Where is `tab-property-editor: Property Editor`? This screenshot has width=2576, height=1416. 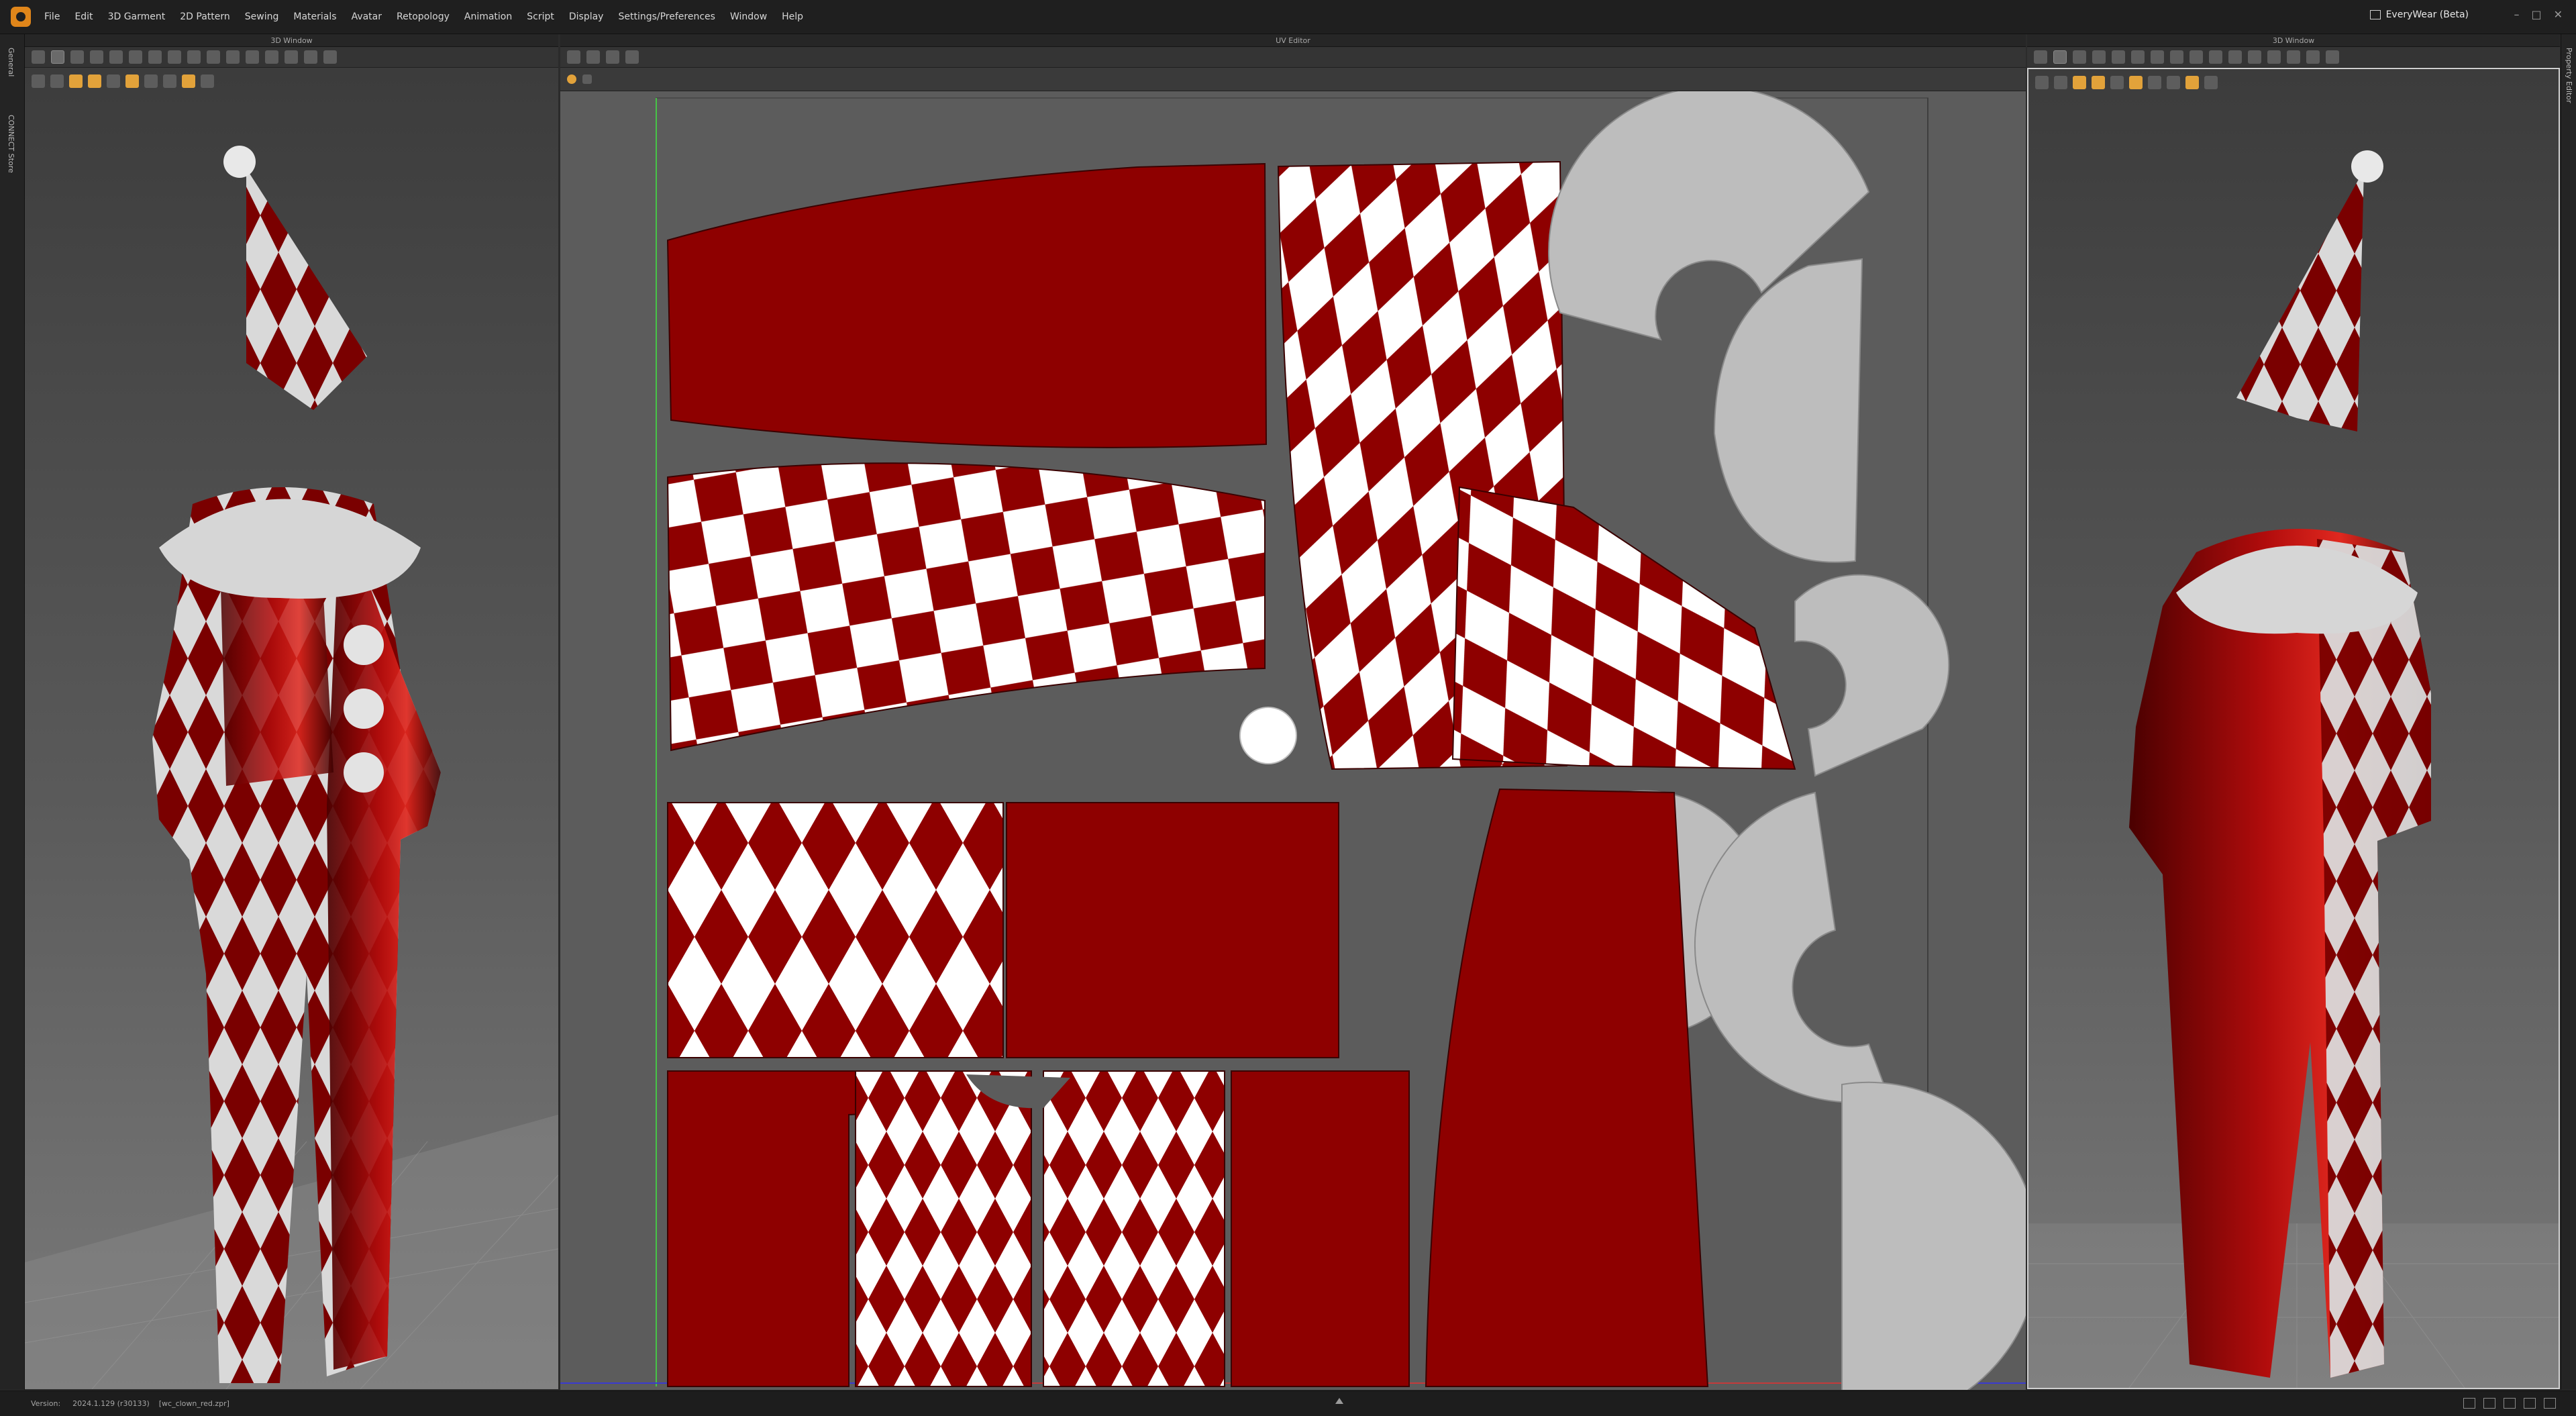
tab-property-editor: Property Editor is located at coordinates (2569, 75).